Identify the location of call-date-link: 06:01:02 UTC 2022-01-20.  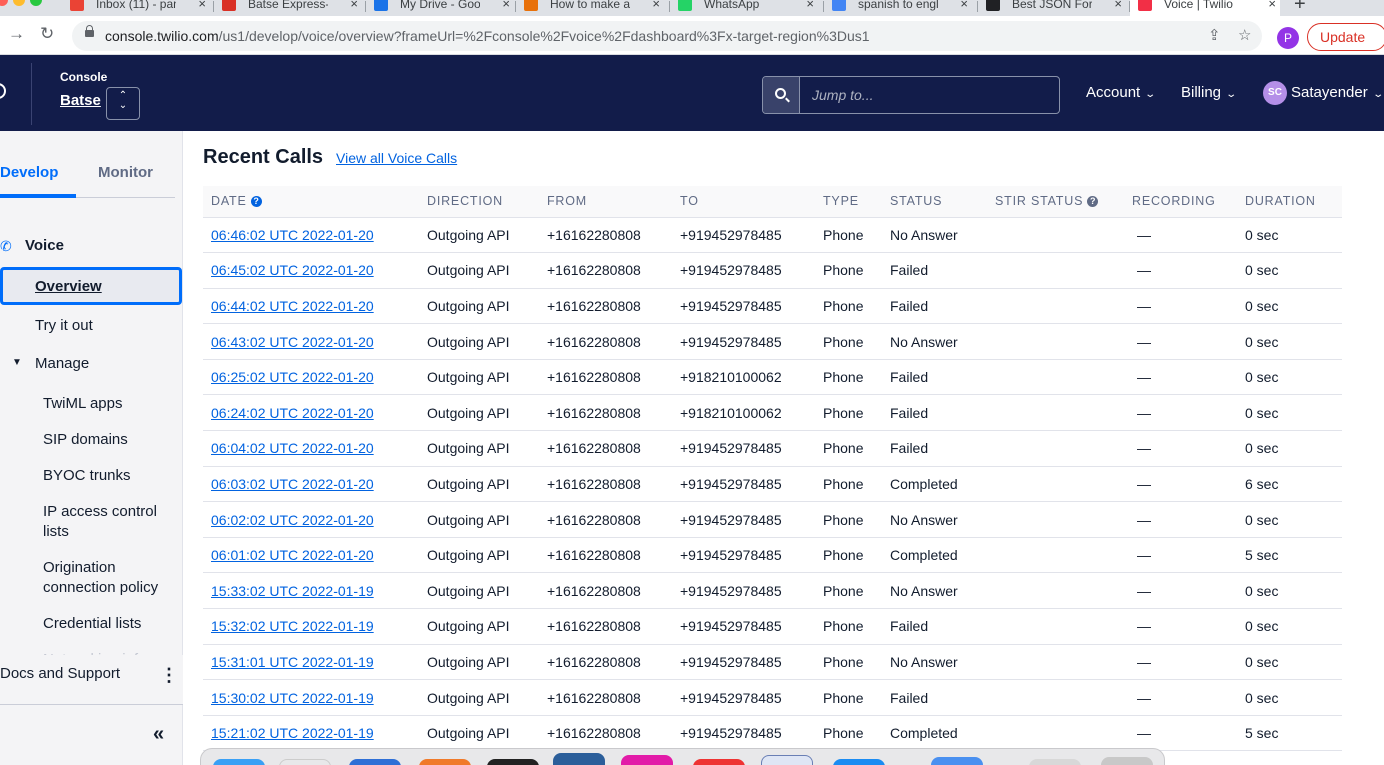
(292, 555).